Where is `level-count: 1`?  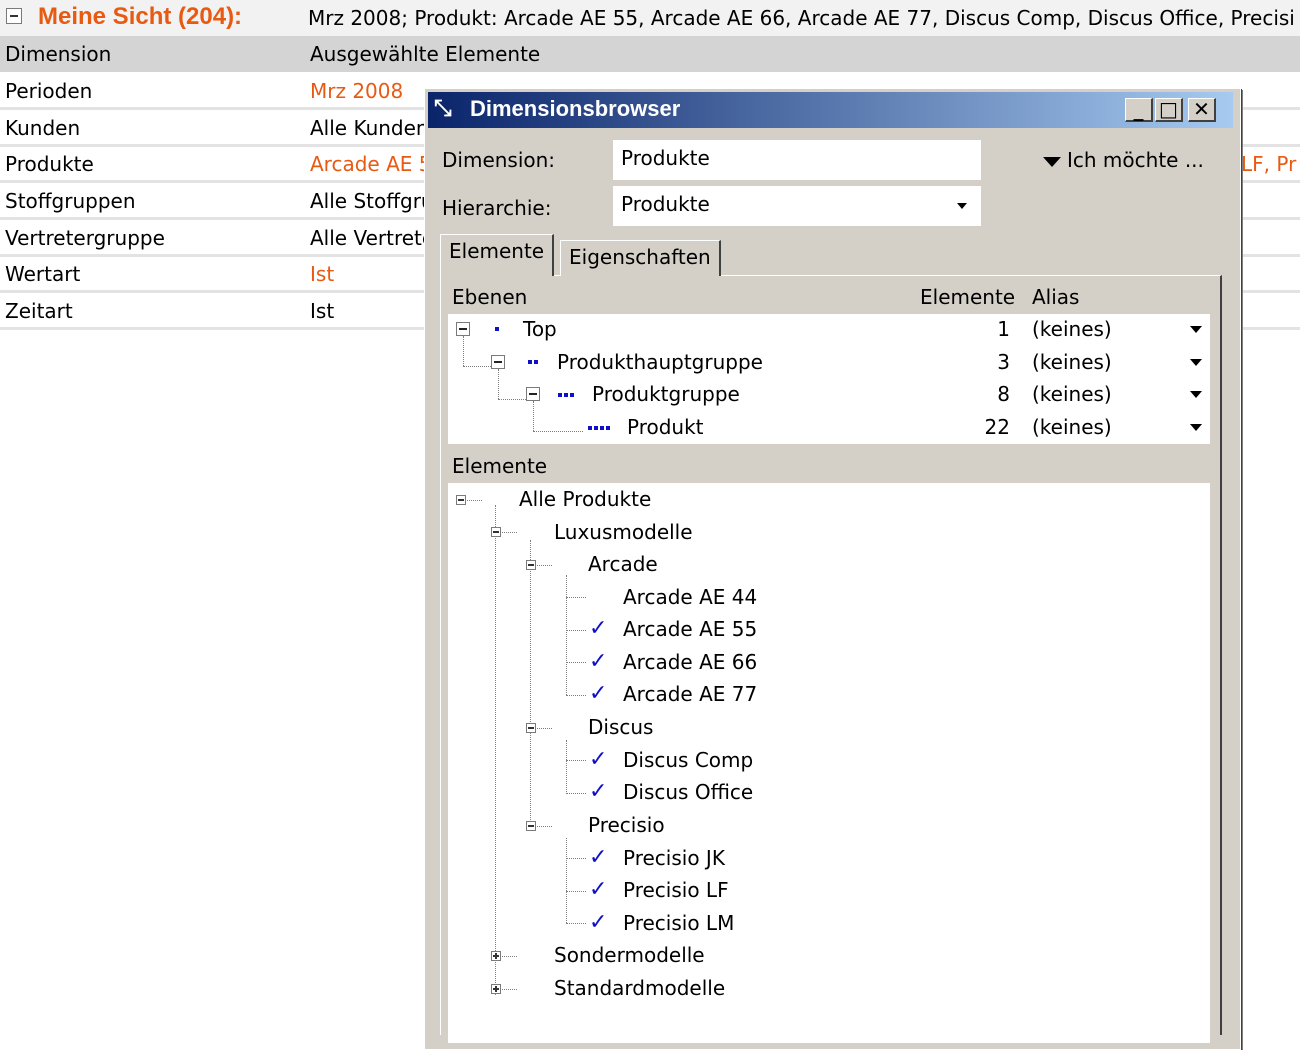 level-count: 1 is located at coordinates (1003, 329).